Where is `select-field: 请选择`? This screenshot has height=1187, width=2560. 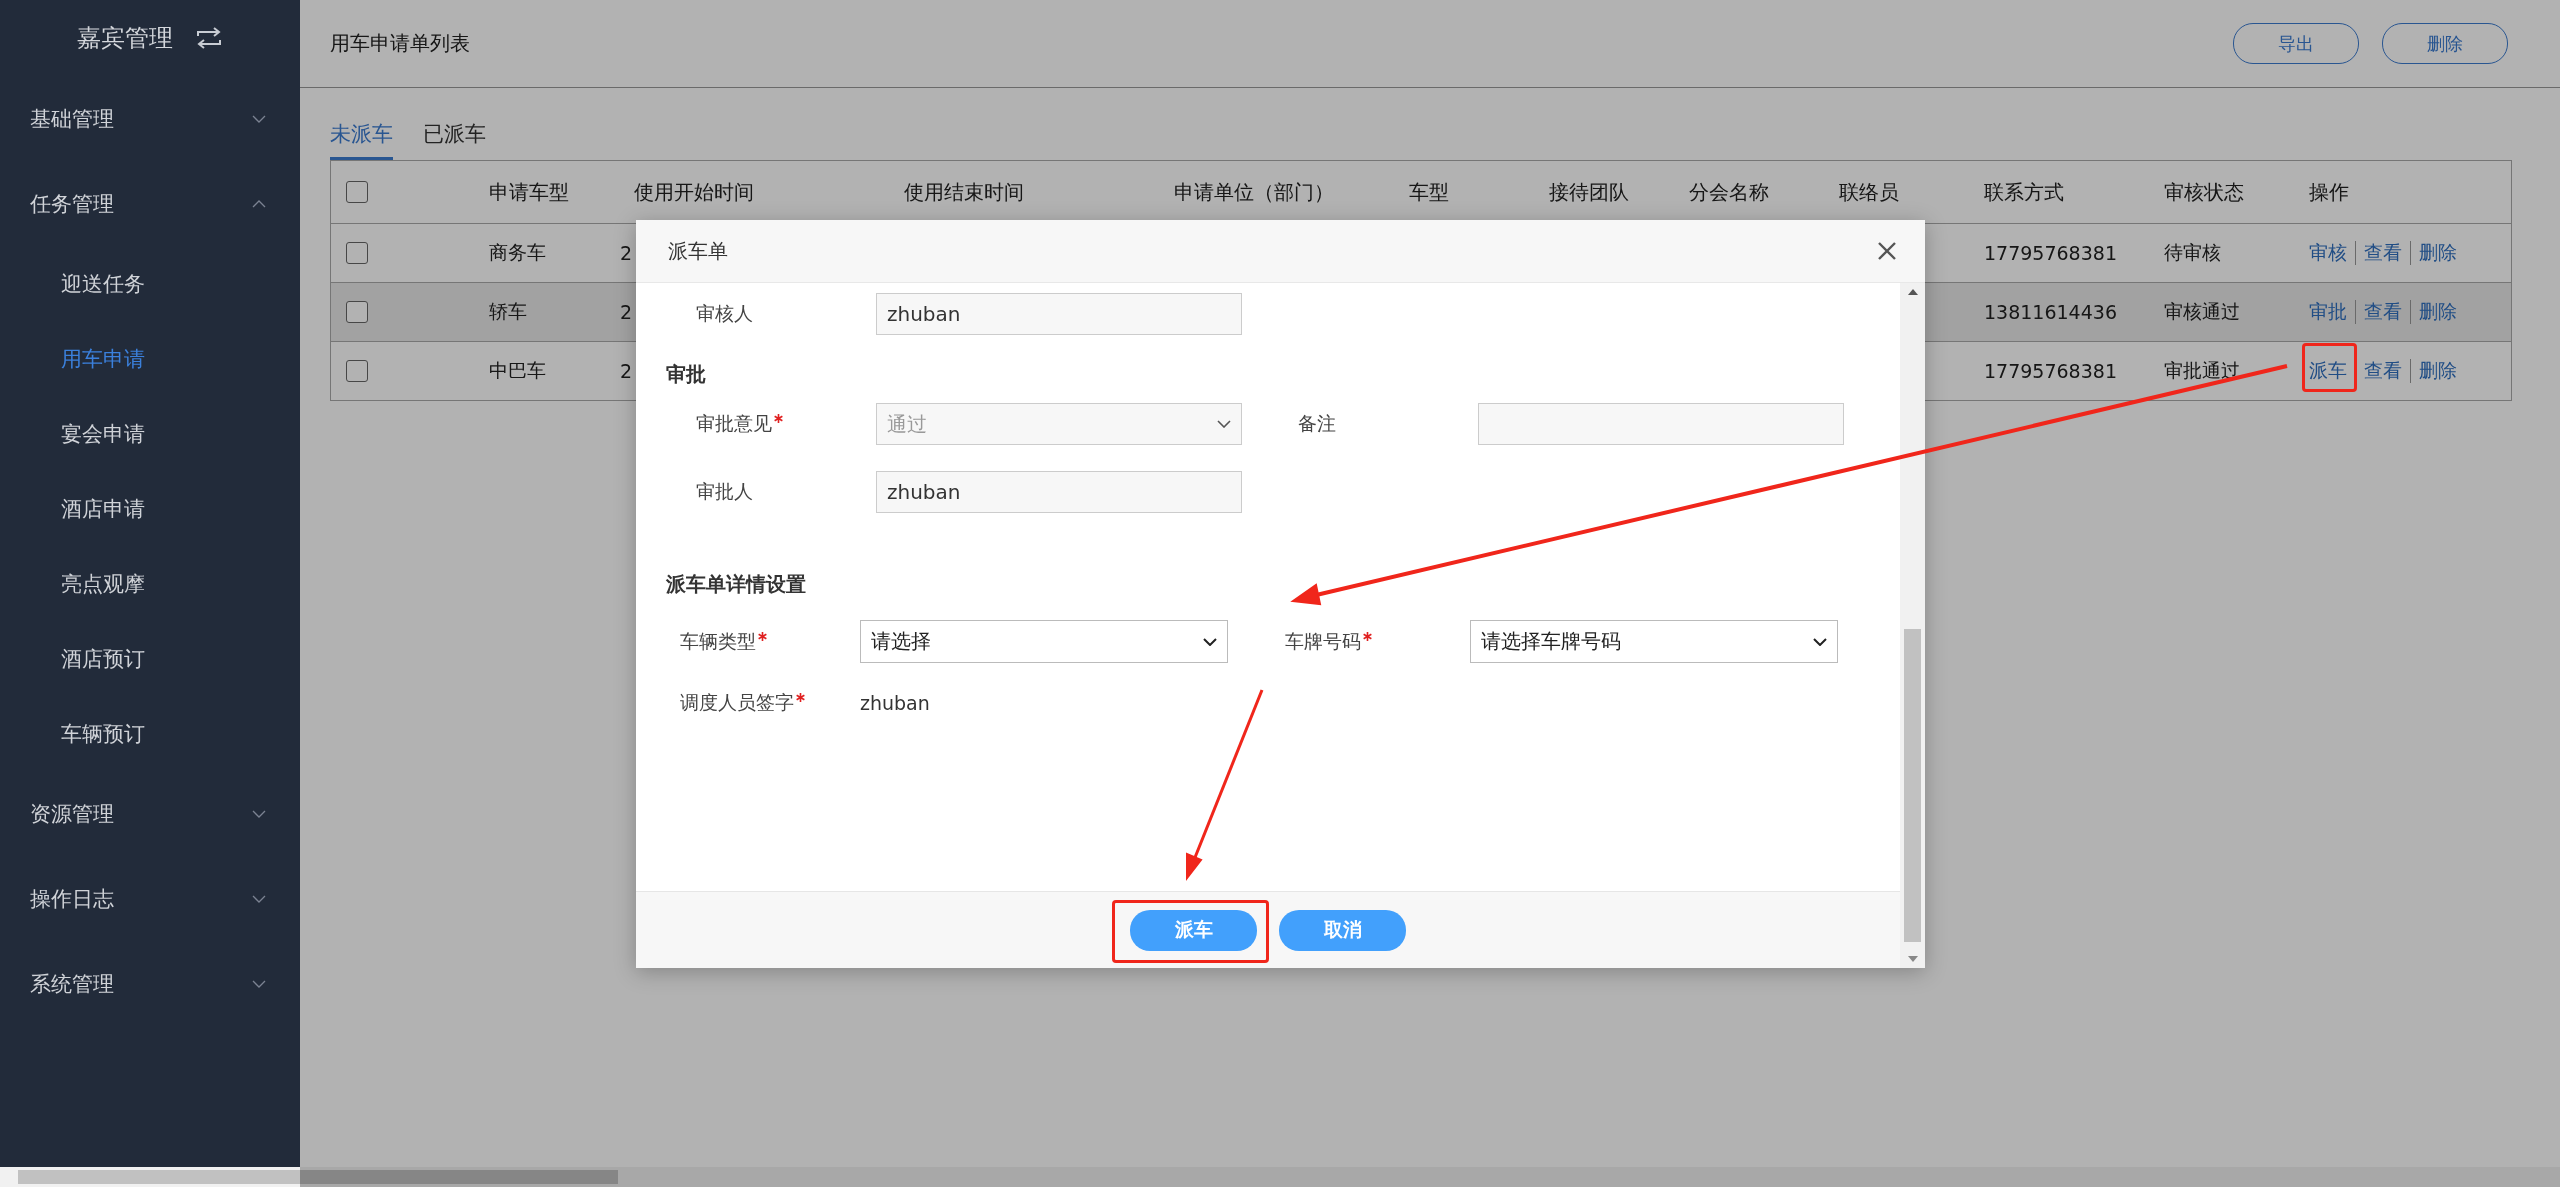 select-field: 请选择 is located at coordinates (1044, 641).